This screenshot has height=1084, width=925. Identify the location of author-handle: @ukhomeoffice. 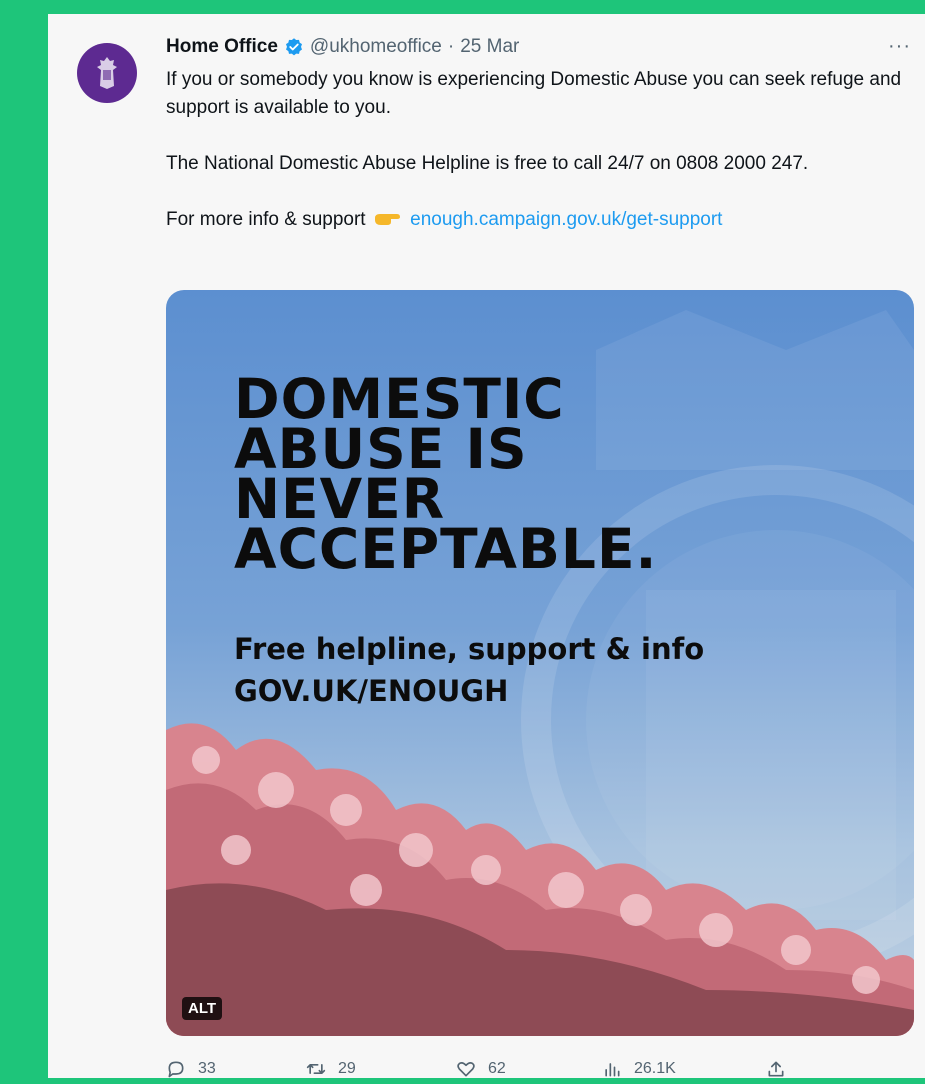
(376, 47).